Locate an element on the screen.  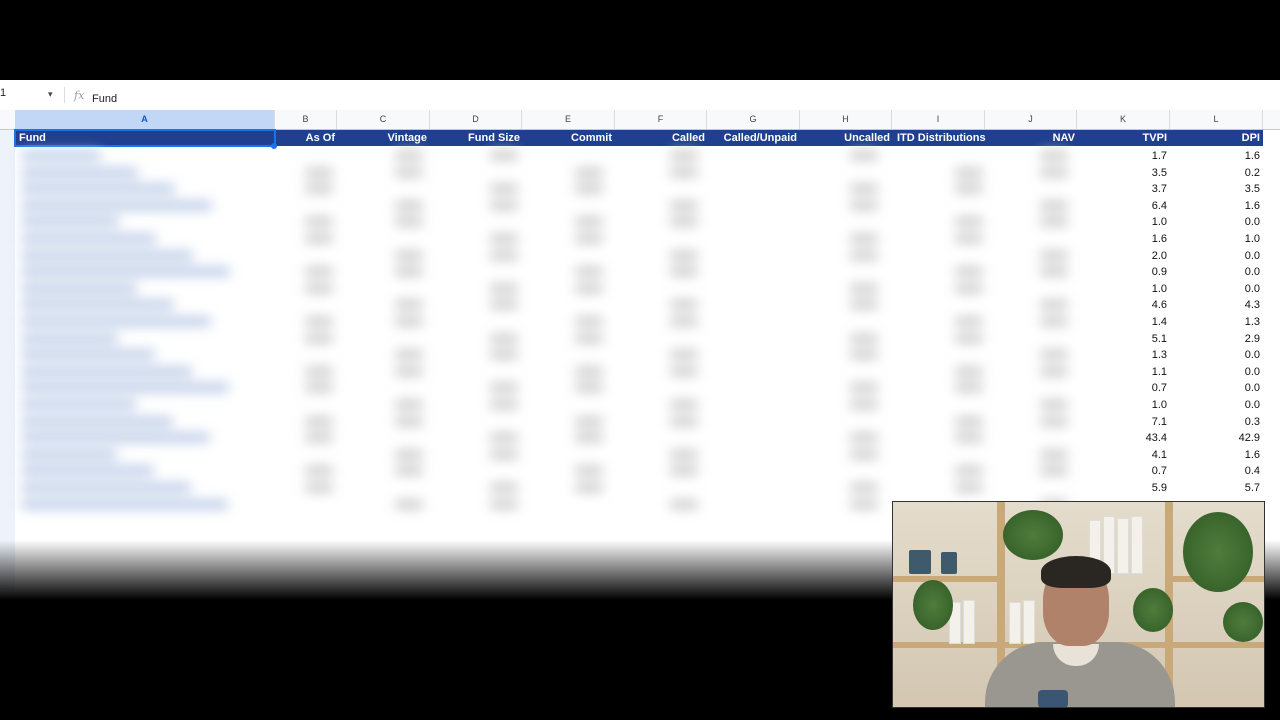
column-header-bar: A B C D E F G H I J K L is located at coordinates (640, 120).